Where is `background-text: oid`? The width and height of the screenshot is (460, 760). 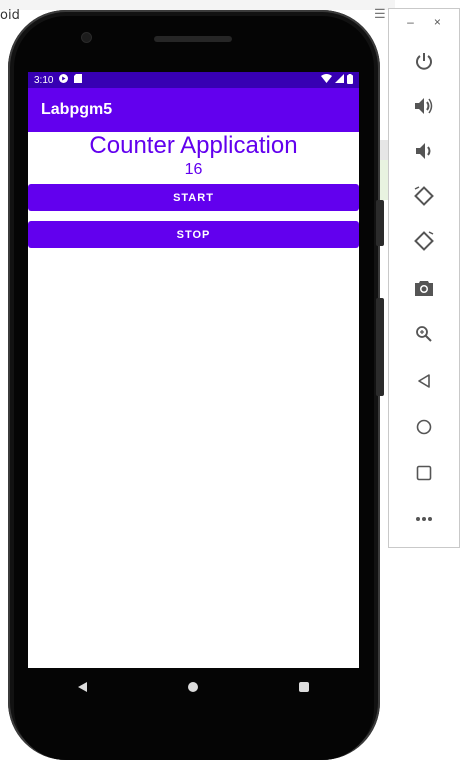 background-text: oid is located at coordinates (10, 15).